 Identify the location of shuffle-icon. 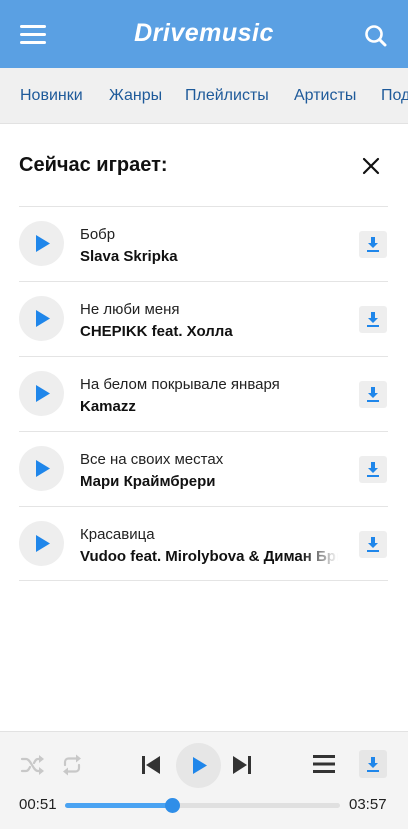
(32, 767).